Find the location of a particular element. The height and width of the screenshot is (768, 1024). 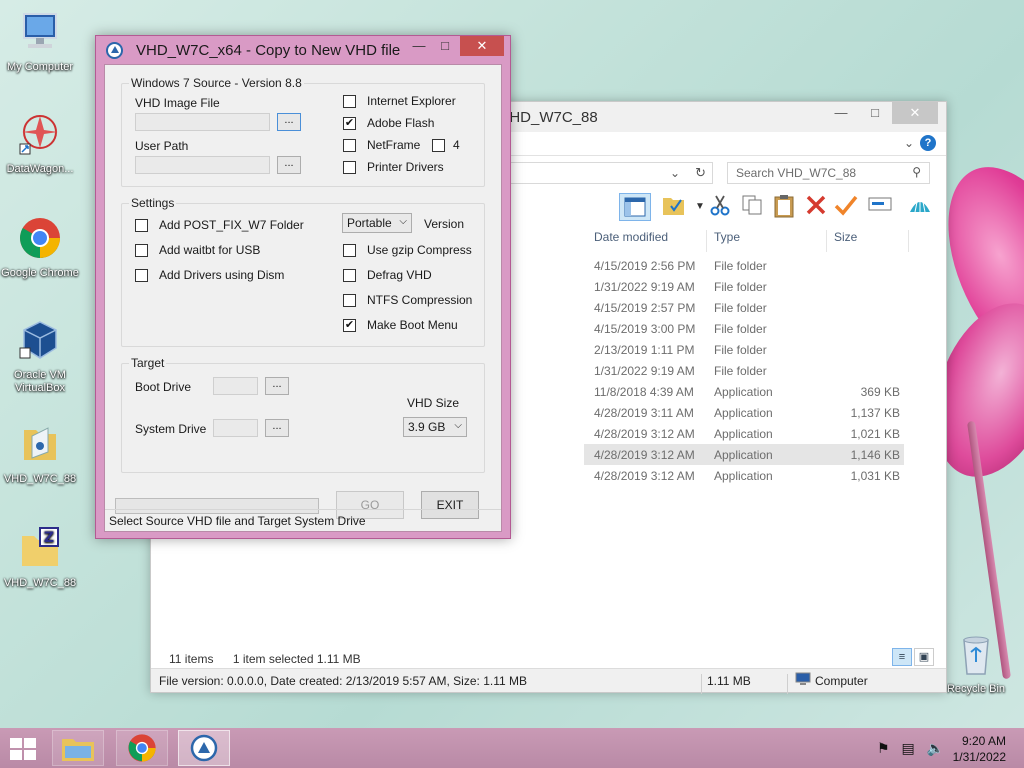

row-type: Application is located at coordinates (743, 476).